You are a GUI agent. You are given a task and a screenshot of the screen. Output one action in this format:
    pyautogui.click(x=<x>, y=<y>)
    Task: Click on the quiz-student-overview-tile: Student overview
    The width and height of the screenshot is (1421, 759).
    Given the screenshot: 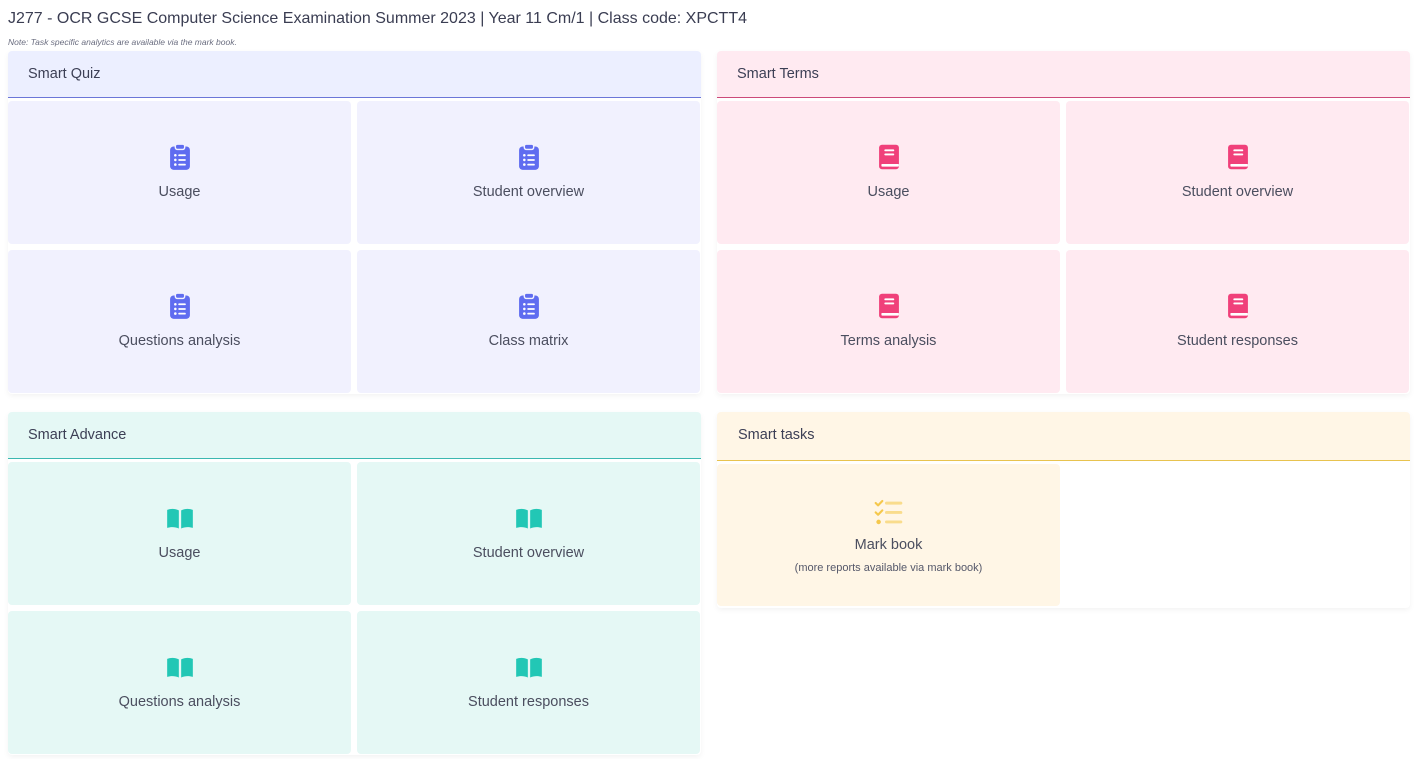 What is the action you would take?
    pyautogui.click(x=528, y=172)
    